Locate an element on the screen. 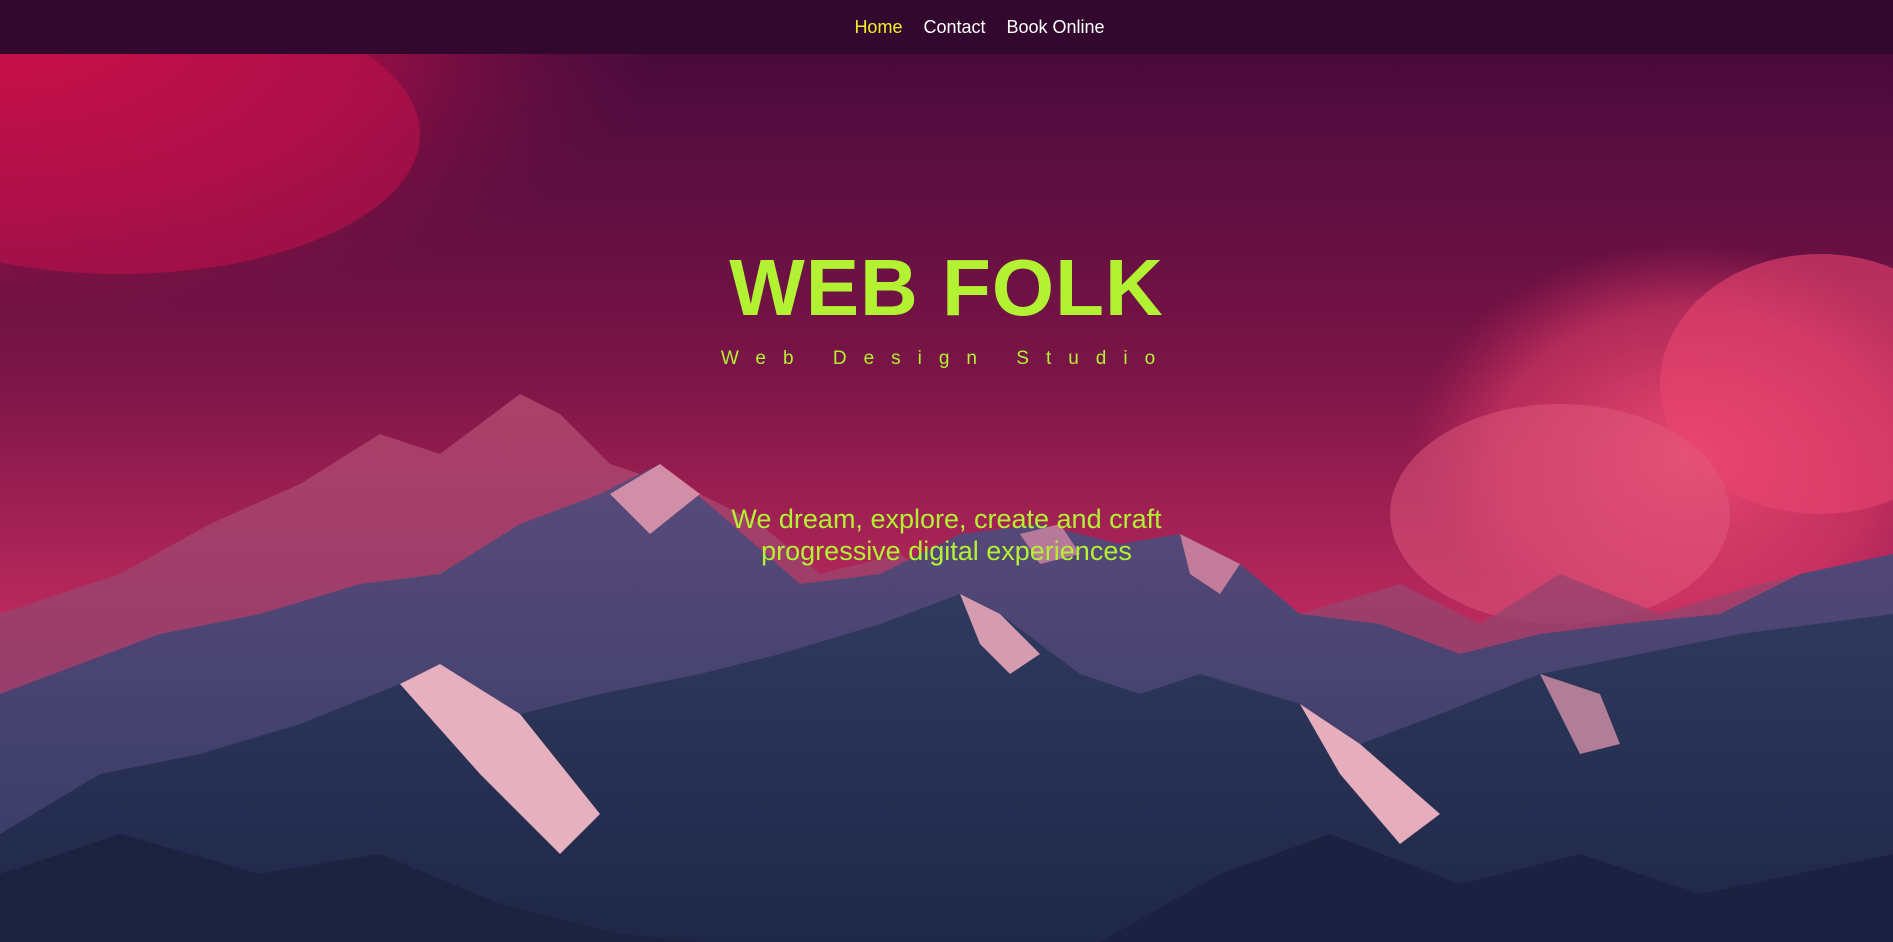  nav-link-home: Home is located at coordinates (878, 27).